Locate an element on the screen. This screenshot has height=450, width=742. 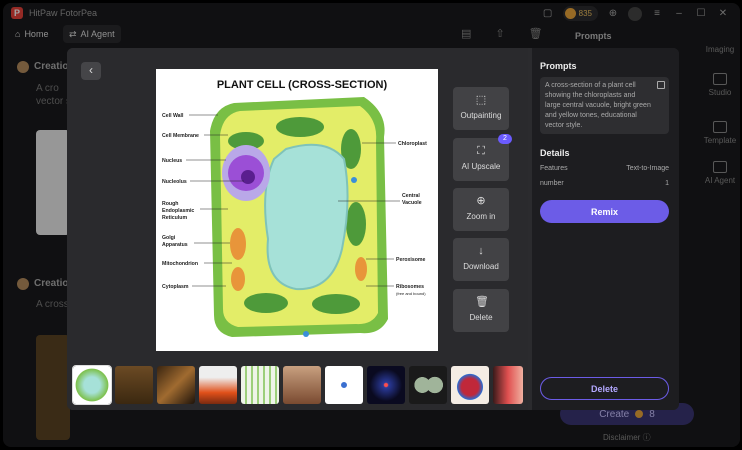
nucleolus-shape is located at coordinates (248, 177).